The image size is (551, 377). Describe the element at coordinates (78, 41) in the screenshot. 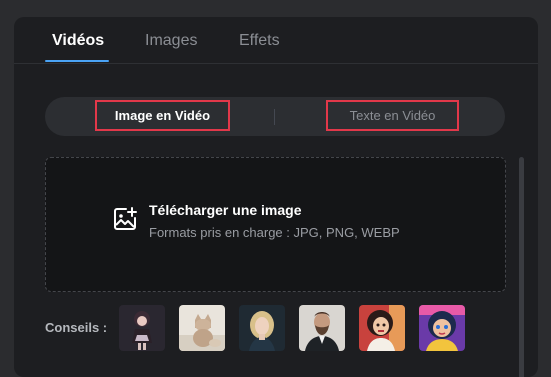

I see `tab-videos: Vidéos` at that location.